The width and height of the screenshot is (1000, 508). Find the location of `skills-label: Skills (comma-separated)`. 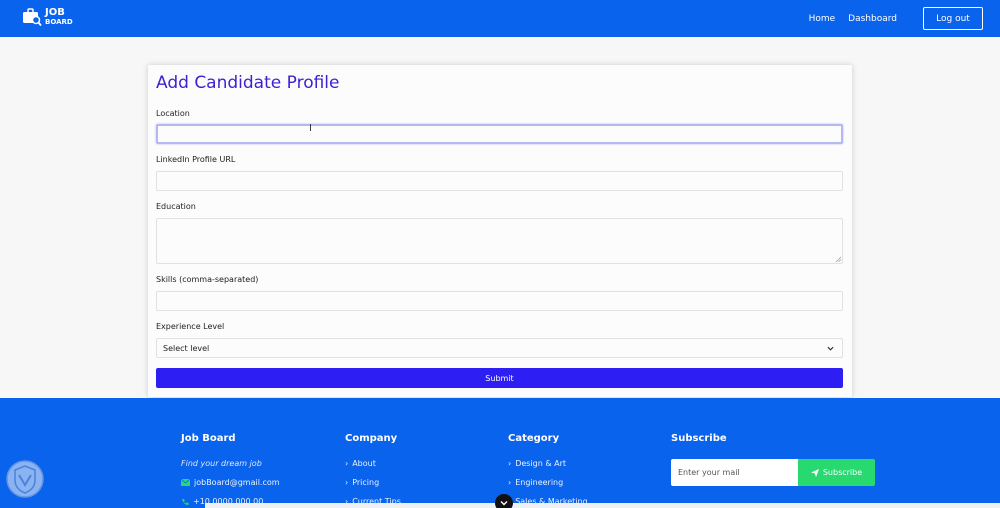

skills-label: Skills (comma-separated) is located at coordinates (207, 279).